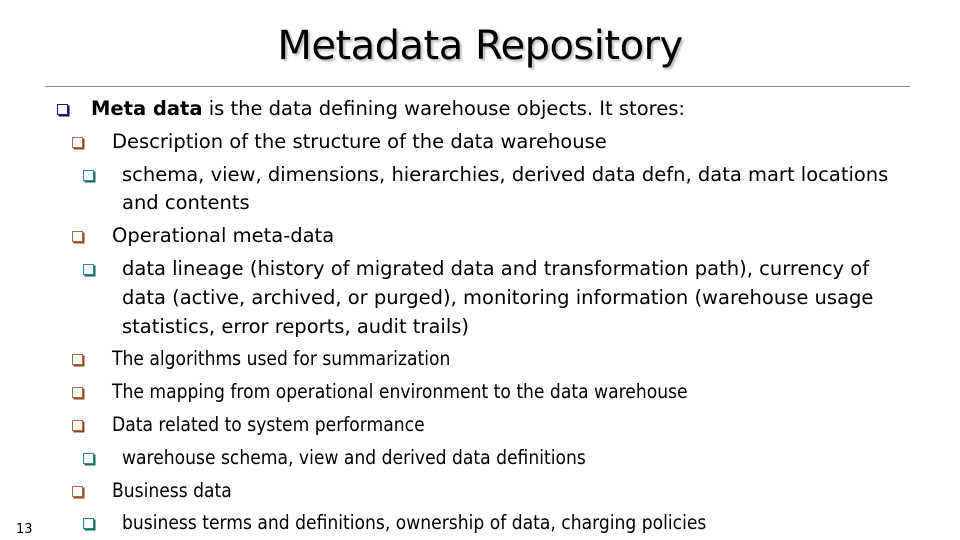 The width and height of the screenshot is (960, 540). Describe the element at coordinates (147, 108) in the screenshot. I see `bold-term: Meta data` at that location.